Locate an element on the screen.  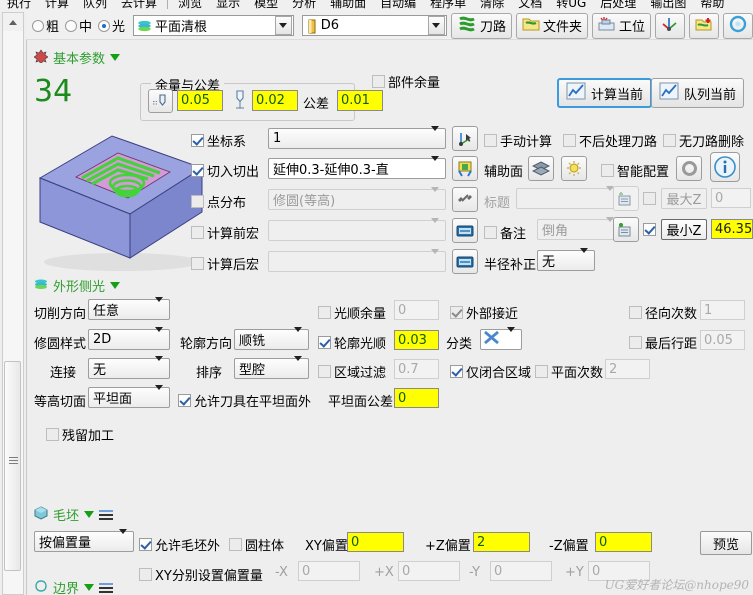
aux-surface-pick-button is located at coordinates (465, 168).